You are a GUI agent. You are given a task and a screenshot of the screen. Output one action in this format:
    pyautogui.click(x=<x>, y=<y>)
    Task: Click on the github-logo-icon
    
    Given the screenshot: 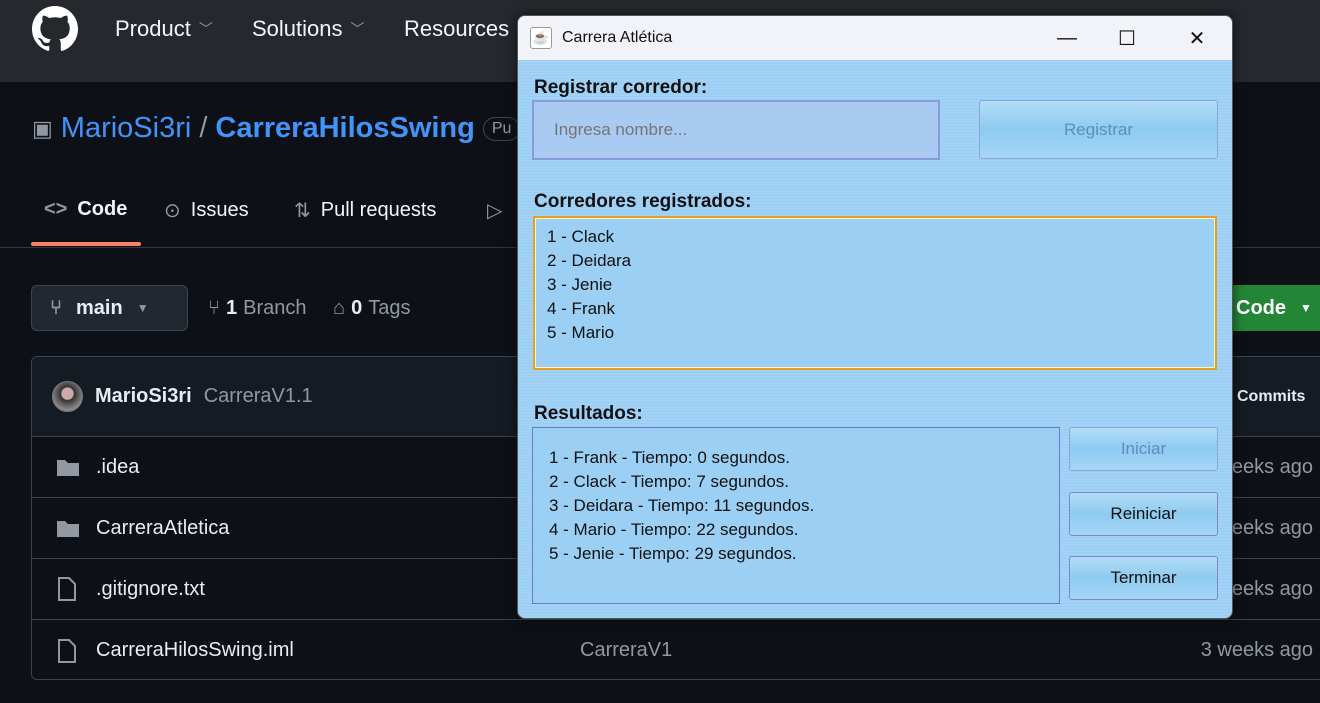 What is the action you would take?
    pyautogui.click(x=55, y=29)
    